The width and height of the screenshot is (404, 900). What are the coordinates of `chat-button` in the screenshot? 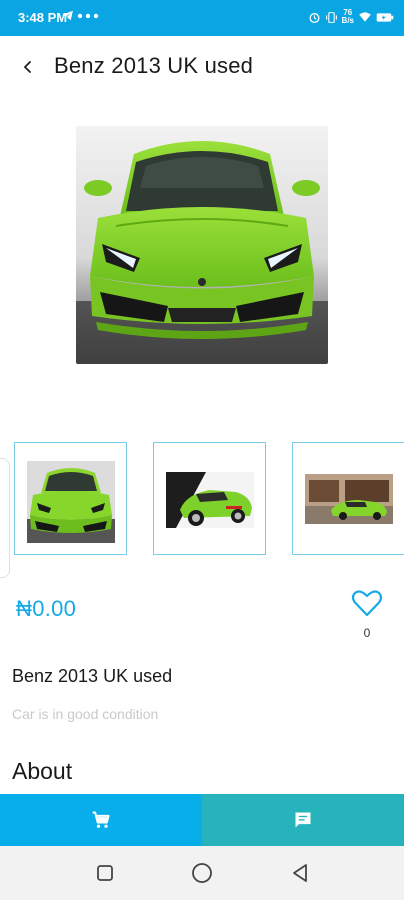 It's located at (303, 820).